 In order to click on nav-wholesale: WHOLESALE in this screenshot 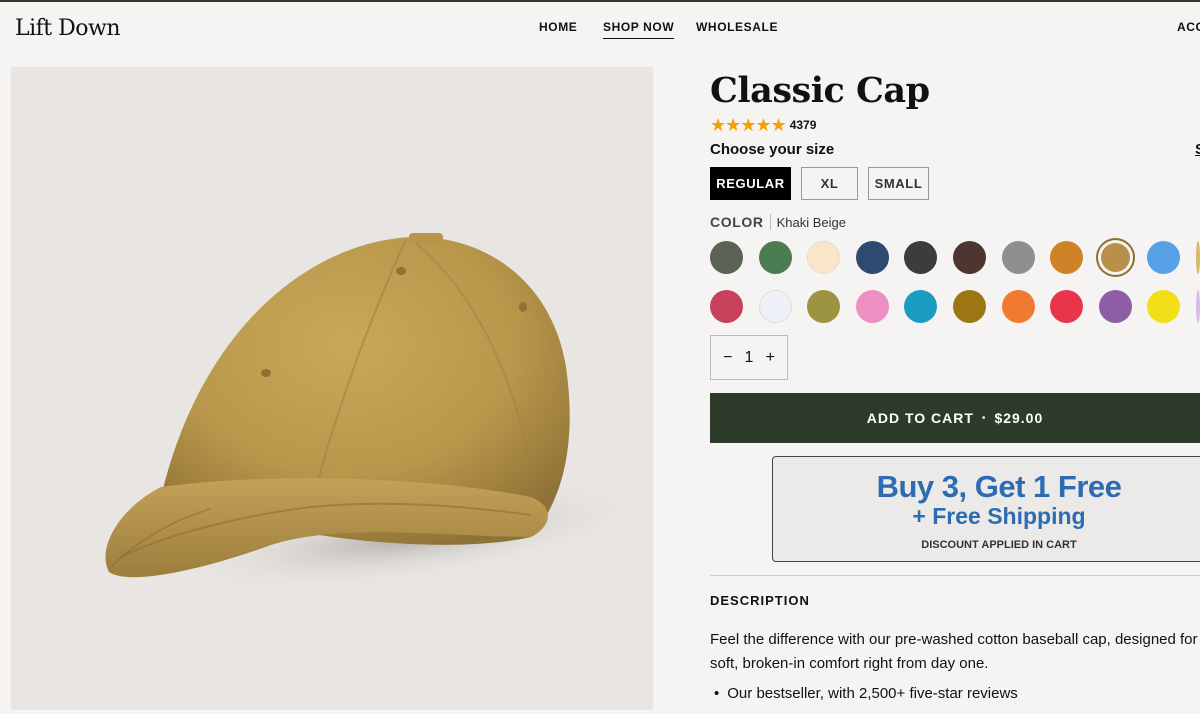, I will do `click(737, 27)`.